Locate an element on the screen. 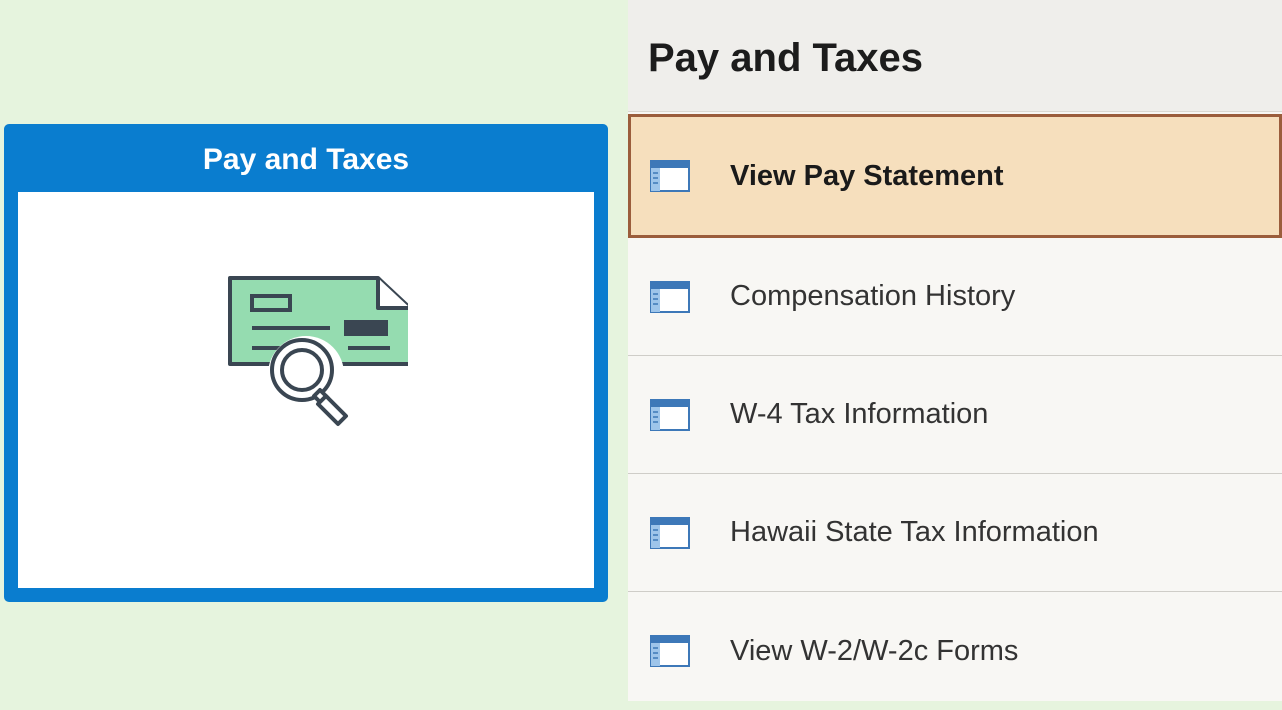 The width and height of the screenshot is (1282, 710). menu-item-view-pay-statement: View Pay Statement is located at coordinates (955, 176).